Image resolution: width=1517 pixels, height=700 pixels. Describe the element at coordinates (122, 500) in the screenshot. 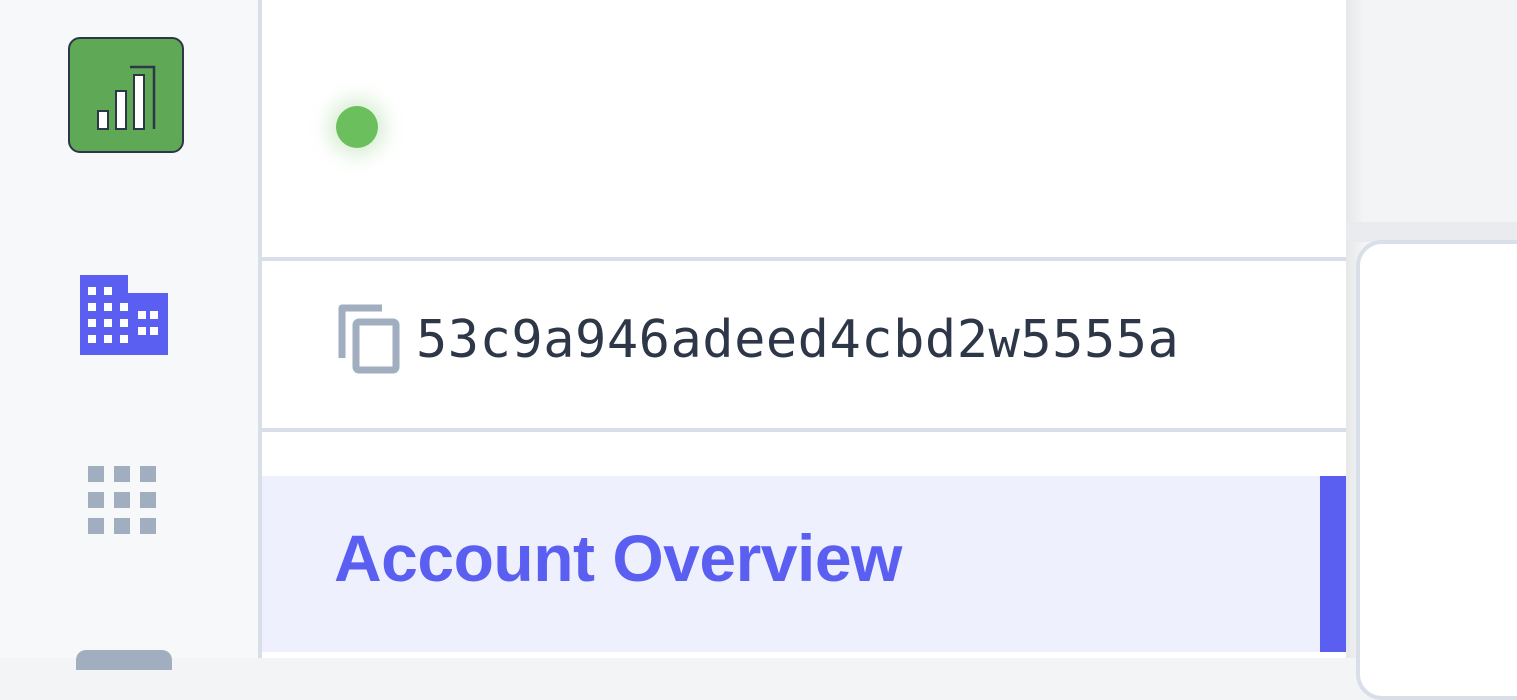

I see `apps-grid-icon` at that location.